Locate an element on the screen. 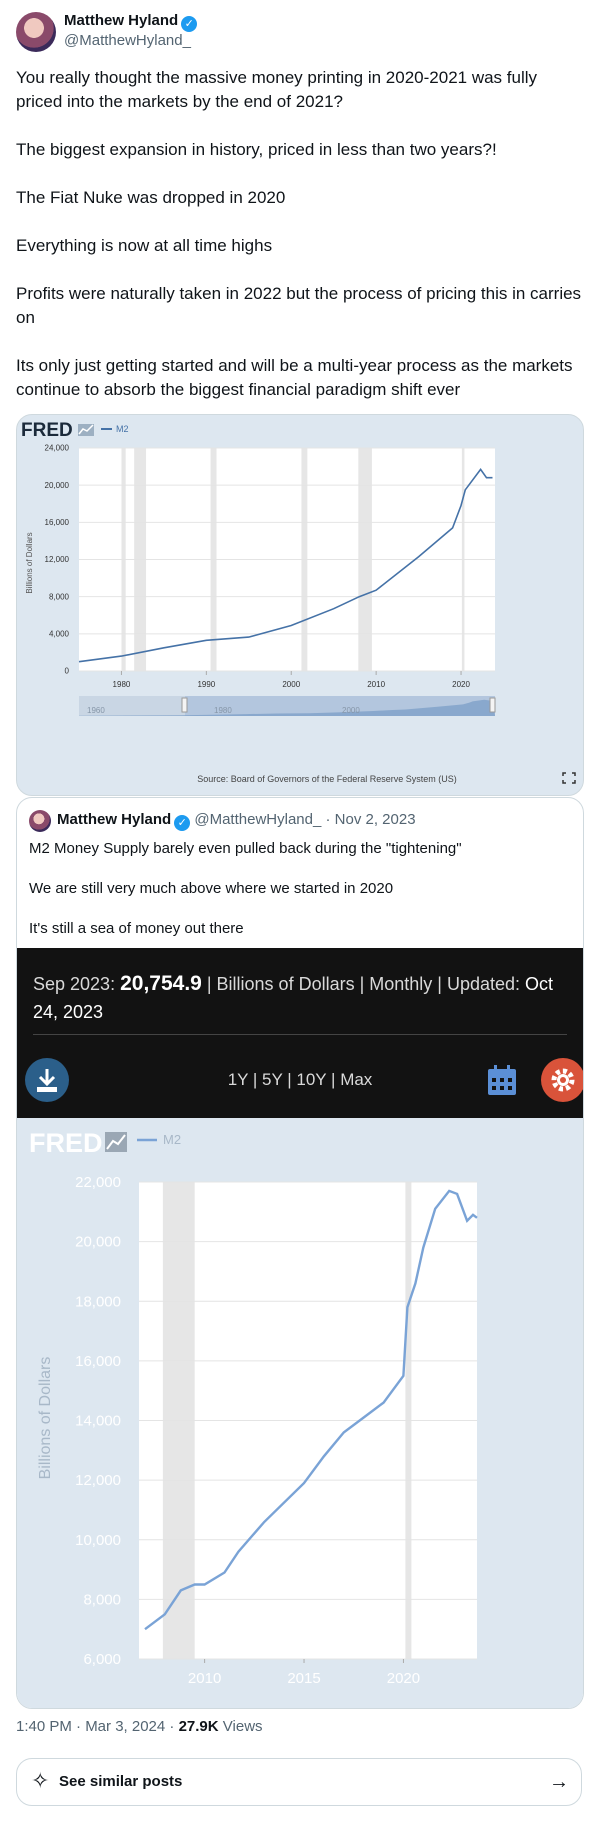 The width and height of the screenshot is (598, 1821). post-metadata: 1:40 PM · Mar 3, 2024 · 27.9K Views is located at coordinates (139, 1726).